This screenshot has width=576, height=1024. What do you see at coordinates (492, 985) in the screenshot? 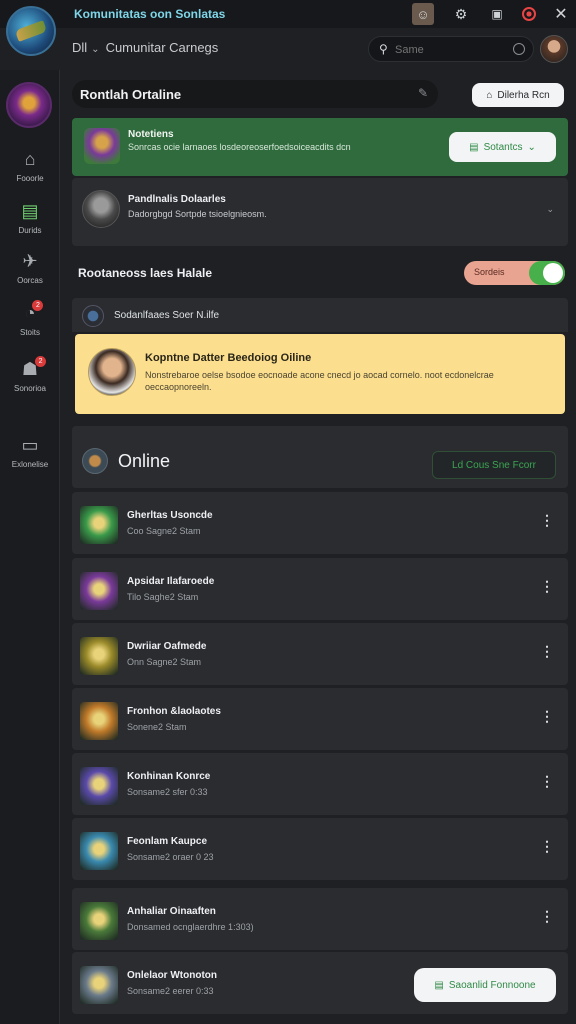
I see `bottom-action-label: Saoanlid Fonnoone` at bounding box center [492, 985].